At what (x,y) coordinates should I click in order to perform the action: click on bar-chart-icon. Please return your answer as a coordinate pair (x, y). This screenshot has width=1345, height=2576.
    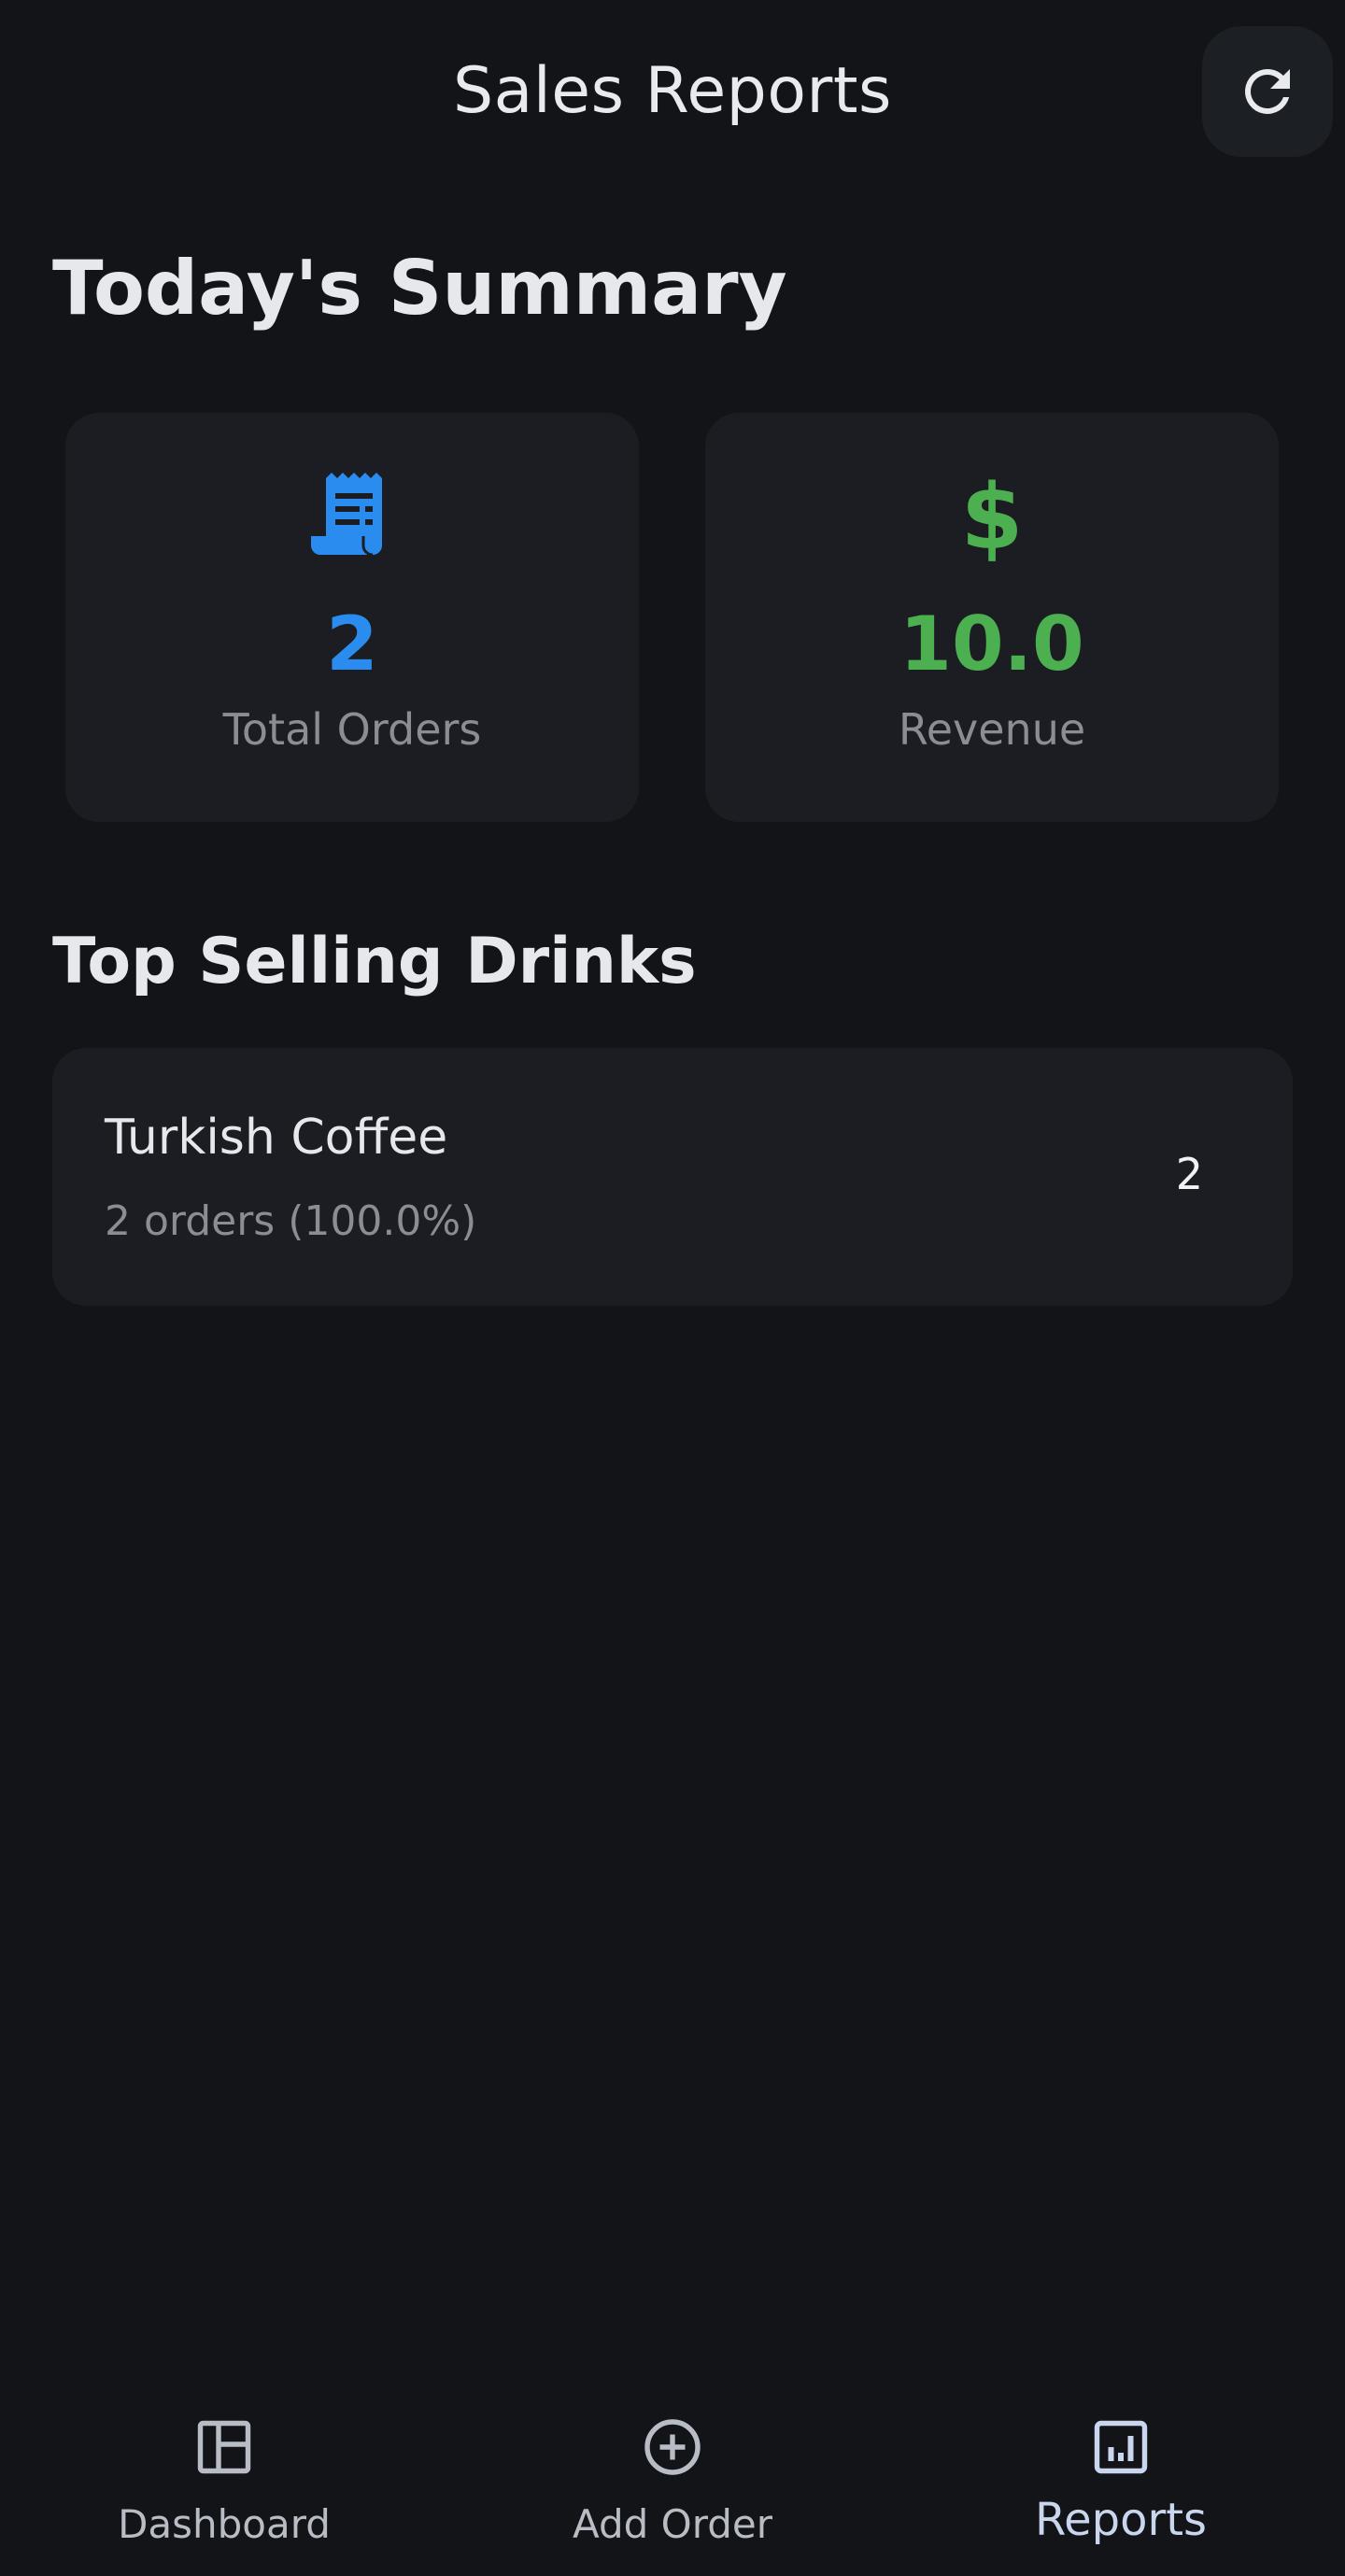
    Looking at the image, I should click on (1121, 2447).